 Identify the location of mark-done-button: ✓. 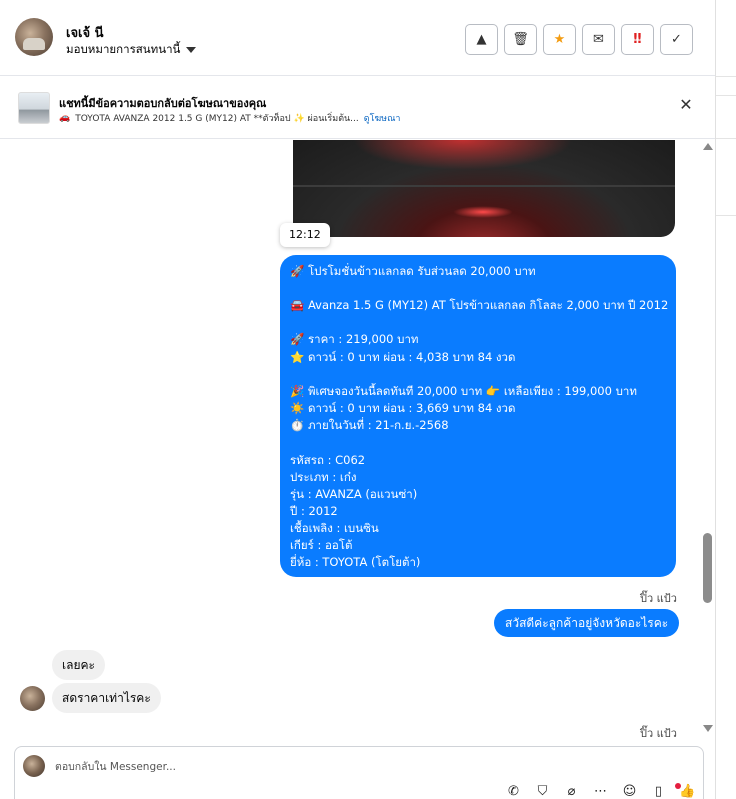
(676, 39).